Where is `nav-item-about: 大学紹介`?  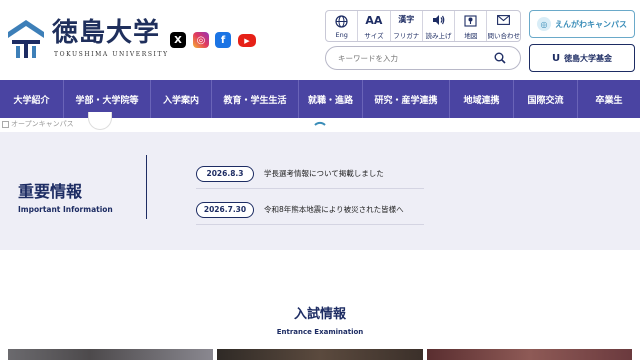 nav-item-about: 大学紹介 is located at coordinates (32, 99).